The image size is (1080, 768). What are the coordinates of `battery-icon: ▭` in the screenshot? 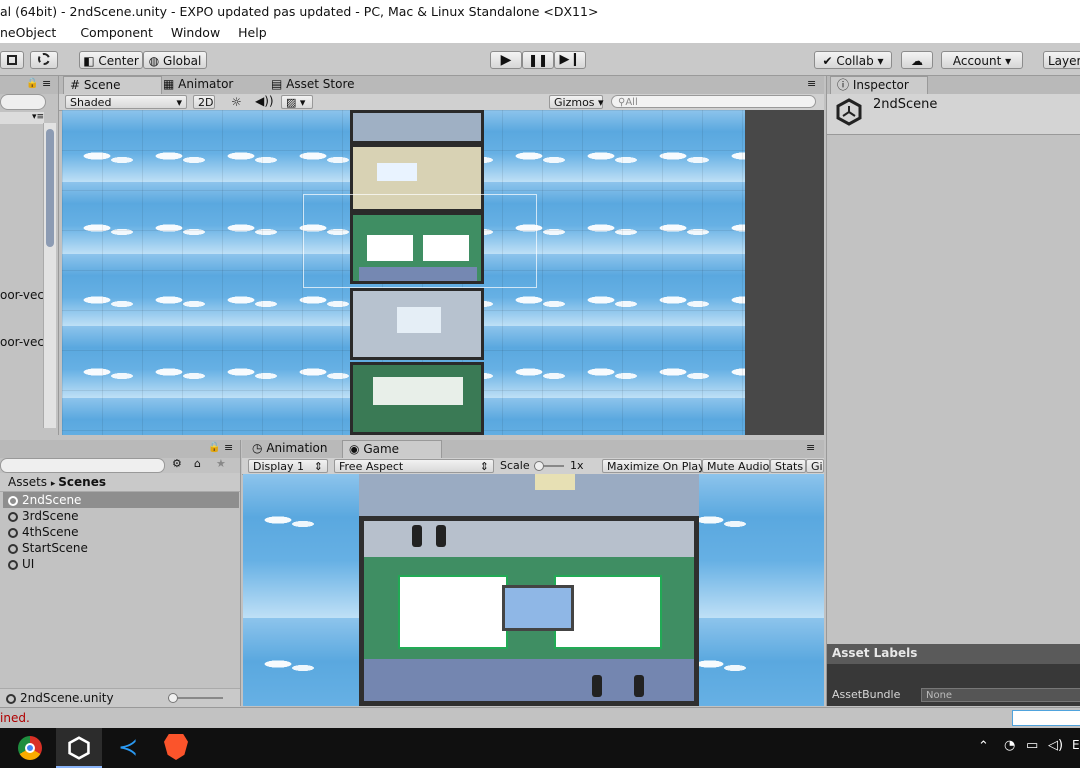 It's located at (1032, 745).